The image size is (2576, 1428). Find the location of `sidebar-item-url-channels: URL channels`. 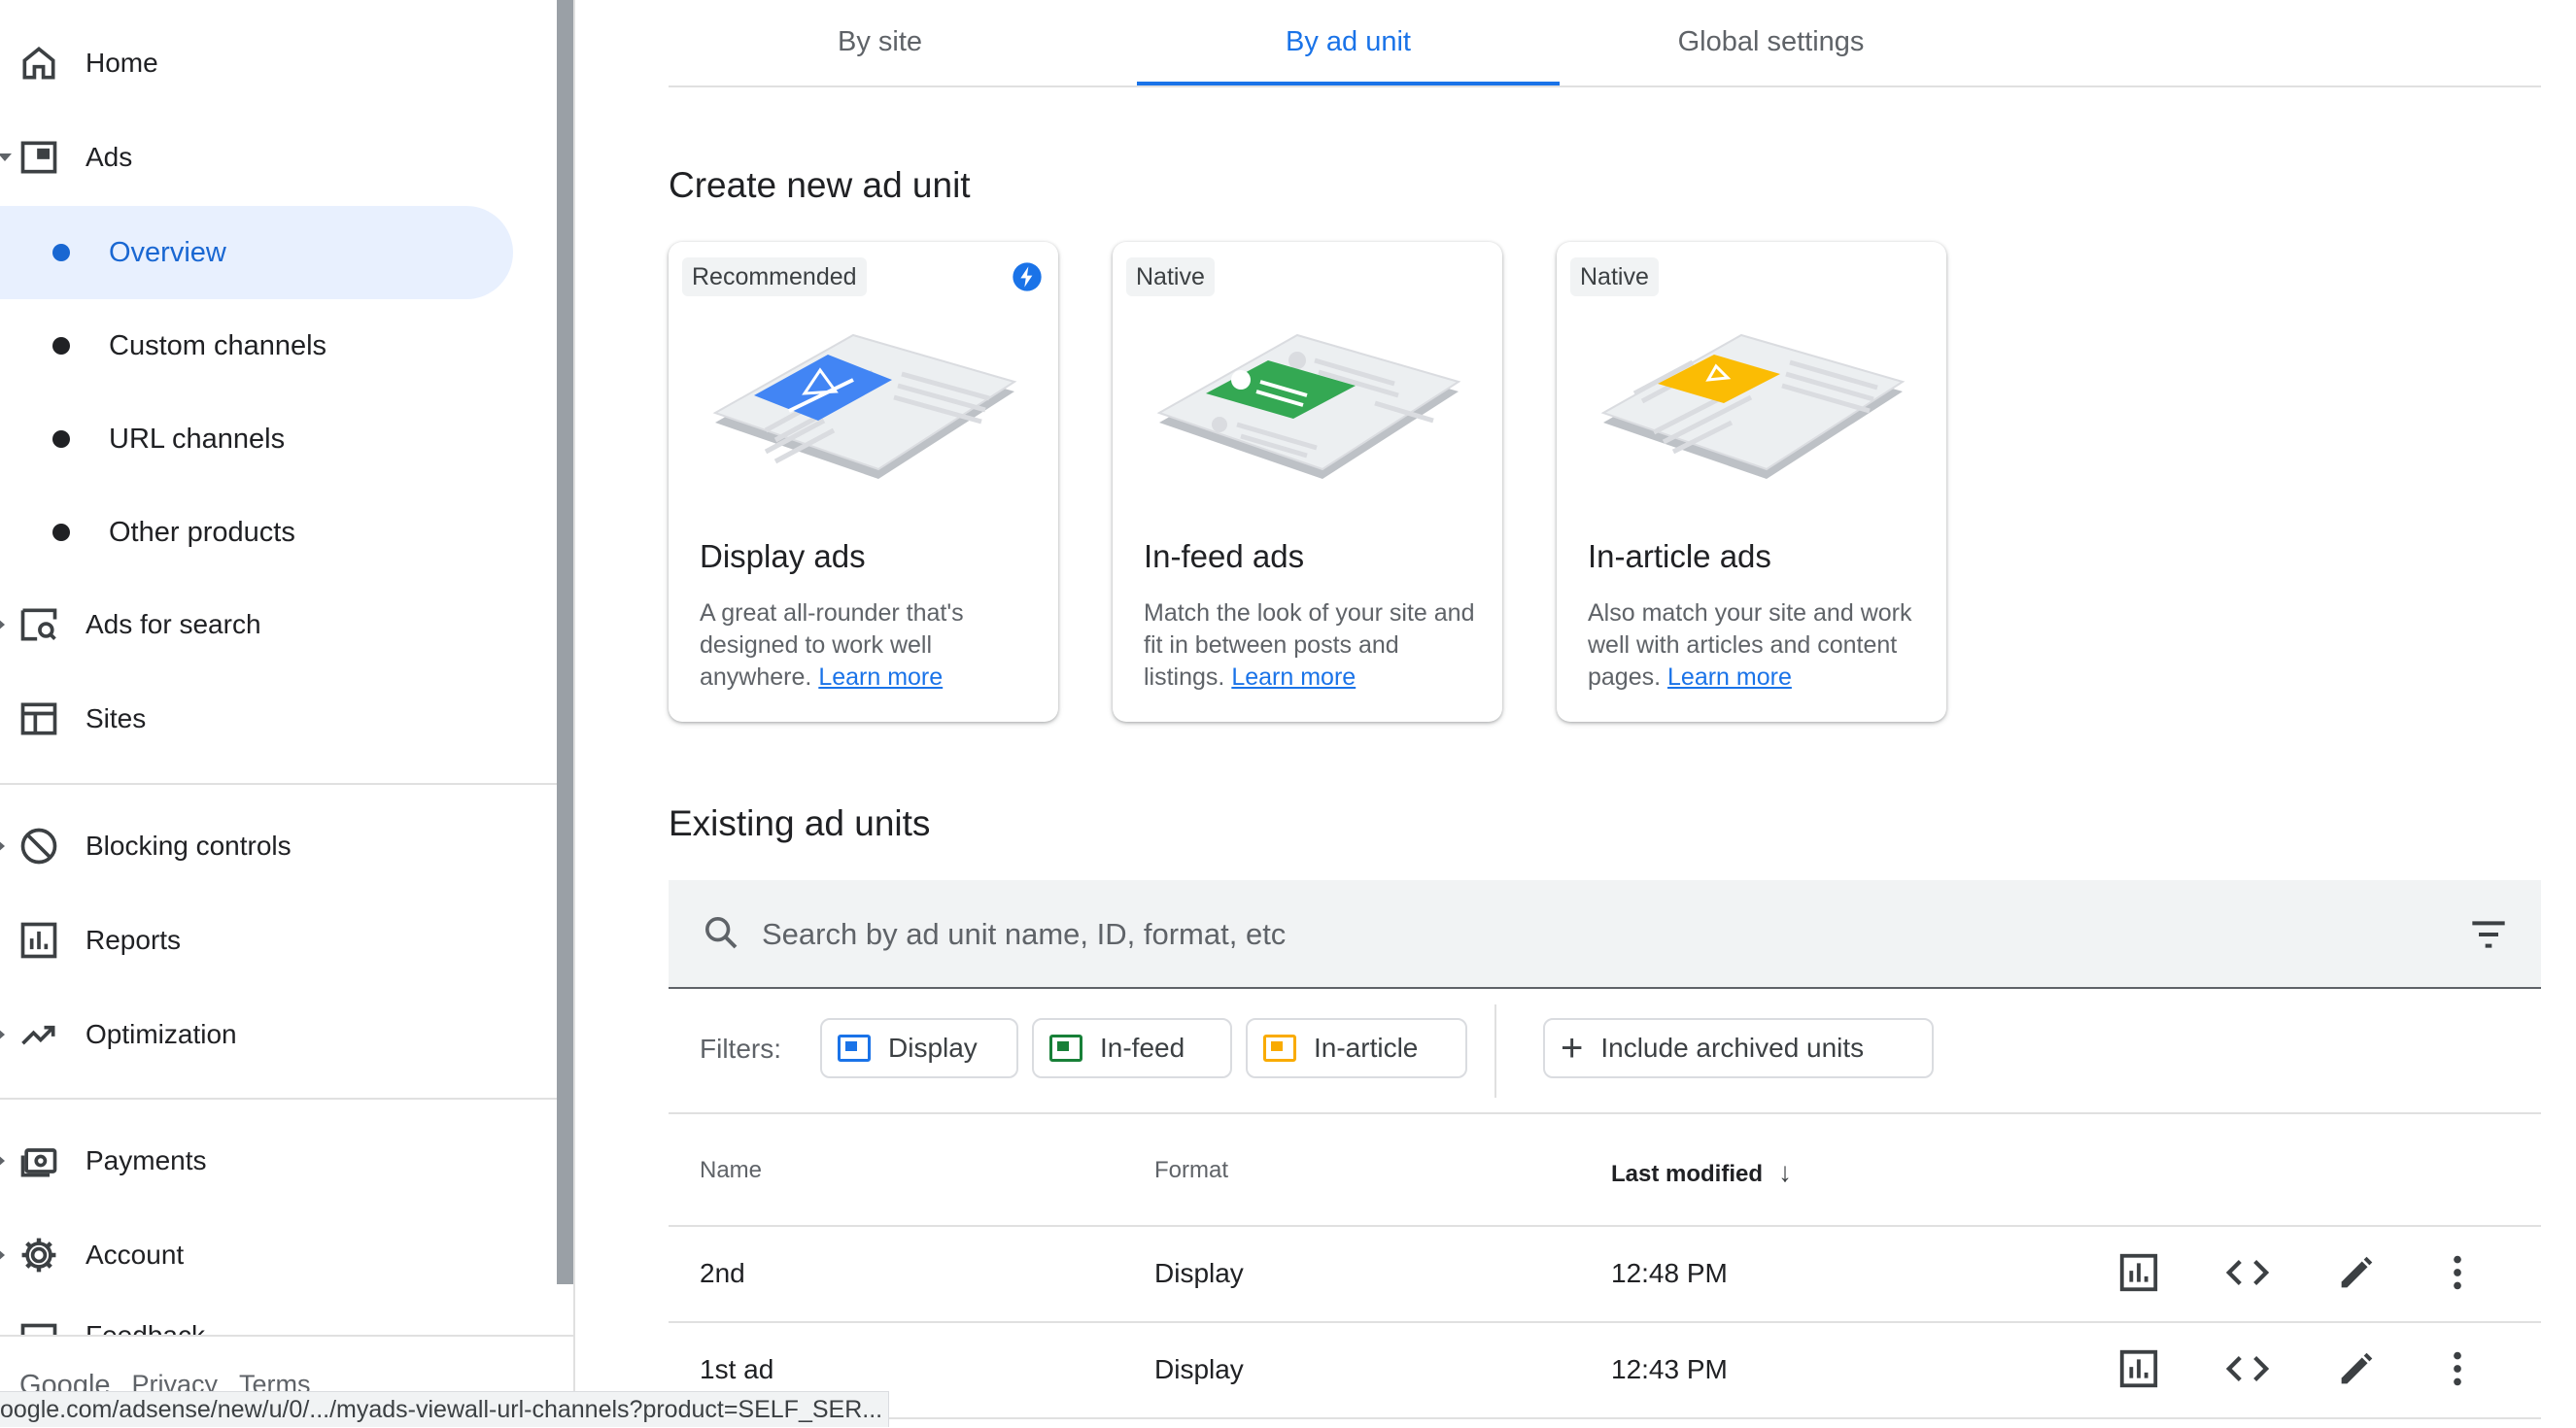

sidebar-item-url-channels: URL channels is located at coordinates (256, 439).